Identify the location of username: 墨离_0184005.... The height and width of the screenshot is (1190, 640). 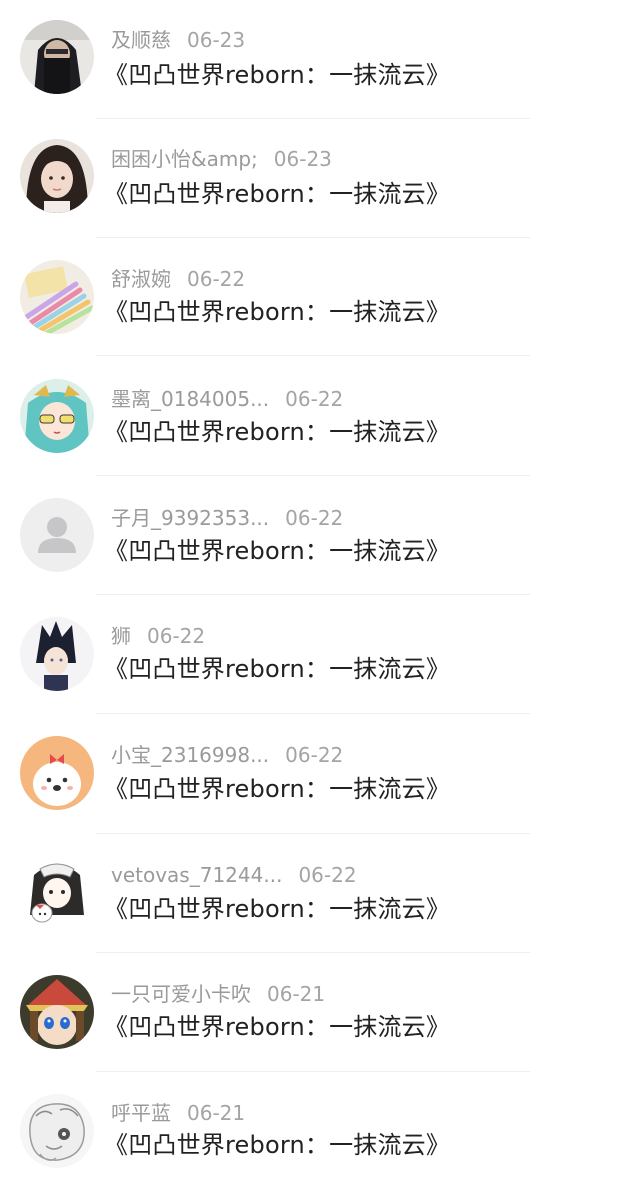
(190, 399).